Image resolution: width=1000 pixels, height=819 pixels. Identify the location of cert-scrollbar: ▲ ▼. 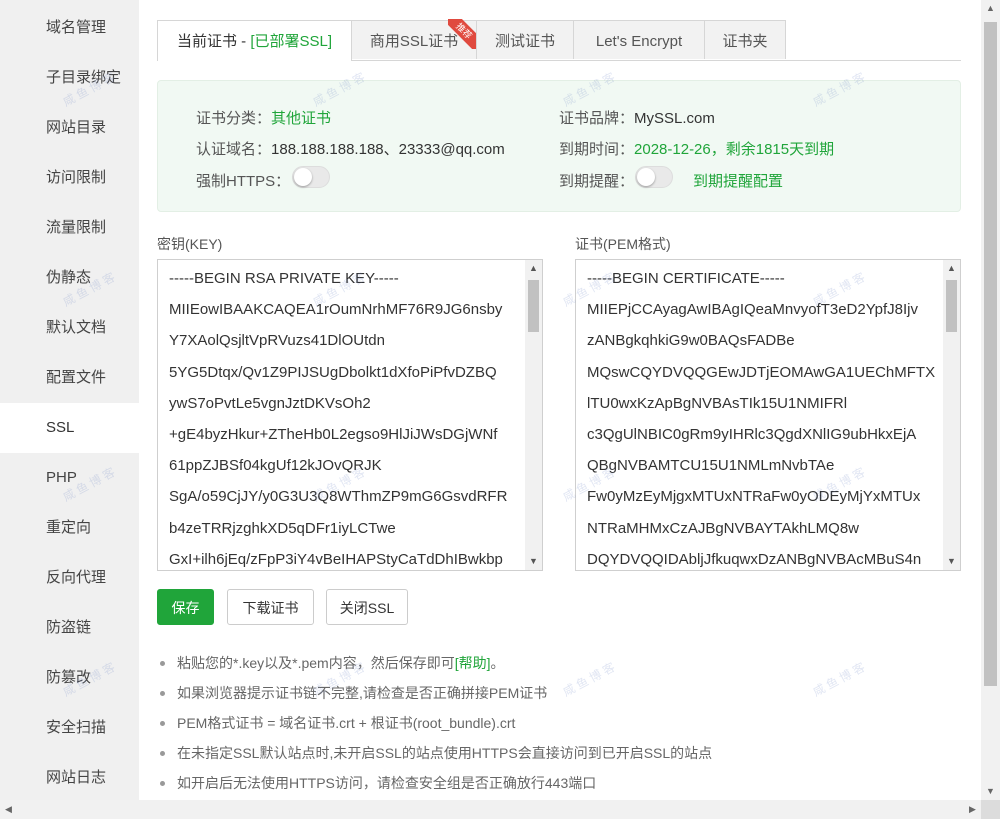
(951, 415).